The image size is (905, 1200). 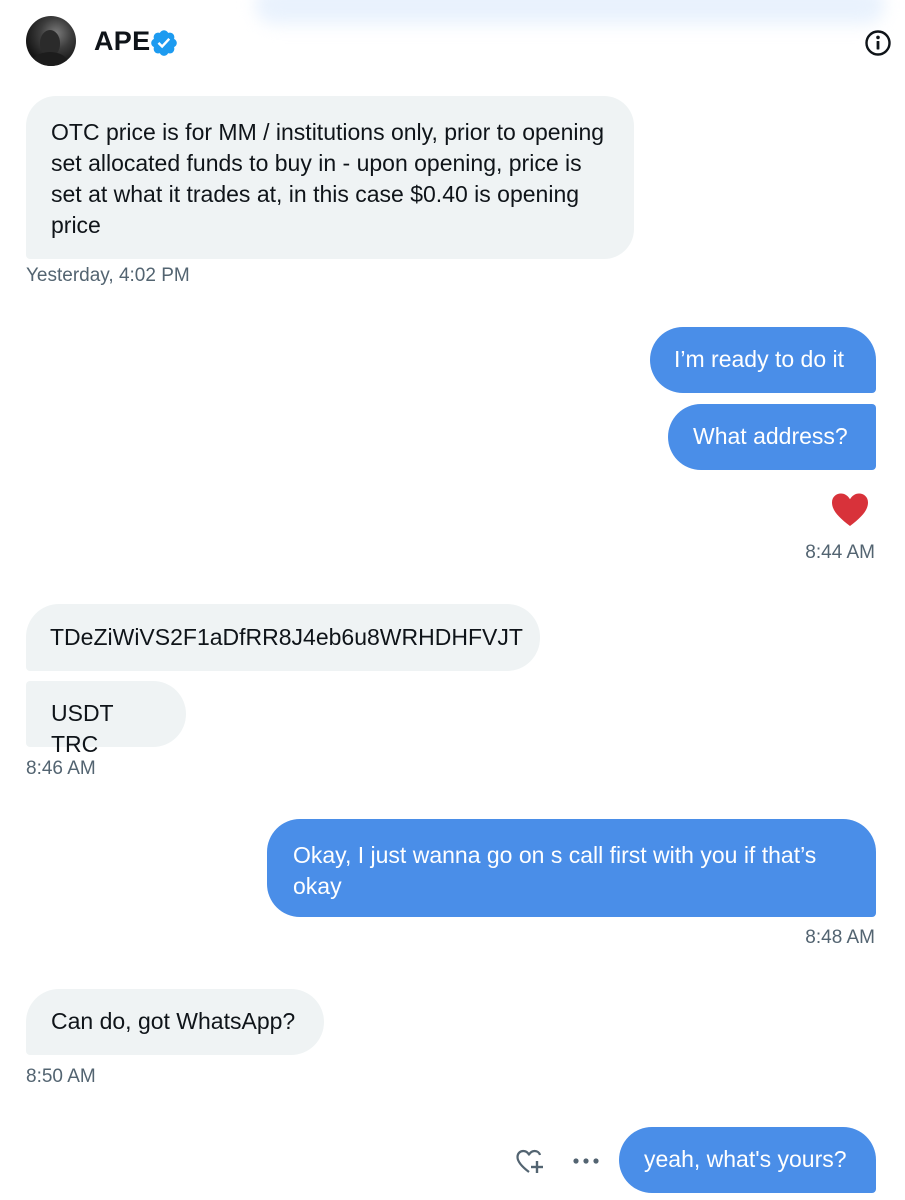 I want to click on add-reaction-icon, so click(x=530, y=1162).